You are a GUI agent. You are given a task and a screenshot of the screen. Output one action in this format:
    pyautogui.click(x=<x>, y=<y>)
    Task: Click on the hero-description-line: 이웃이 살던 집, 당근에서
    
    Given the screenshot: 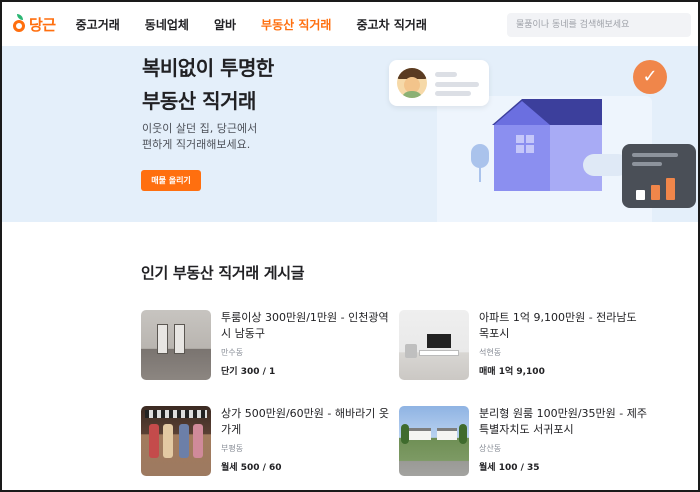 What is the action you would take?
    pyautogui.click(x=200, y=128)
    